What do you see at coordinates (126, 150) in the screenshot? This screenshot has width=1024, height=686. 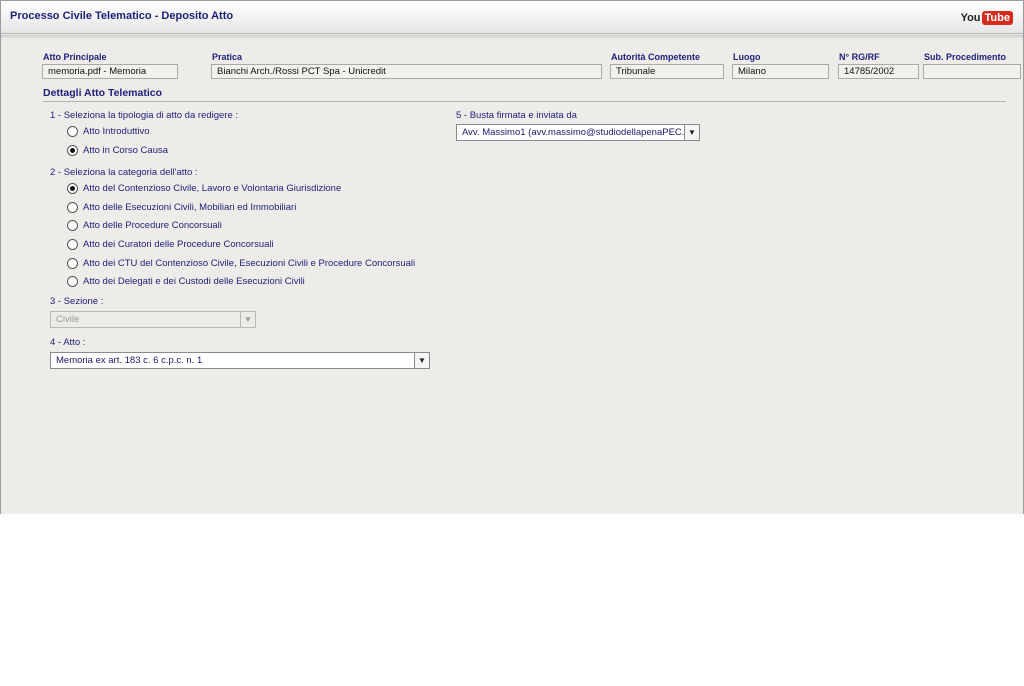 I see `radio-label: Atto in Corso Causa` at bounding box center [126, 150].